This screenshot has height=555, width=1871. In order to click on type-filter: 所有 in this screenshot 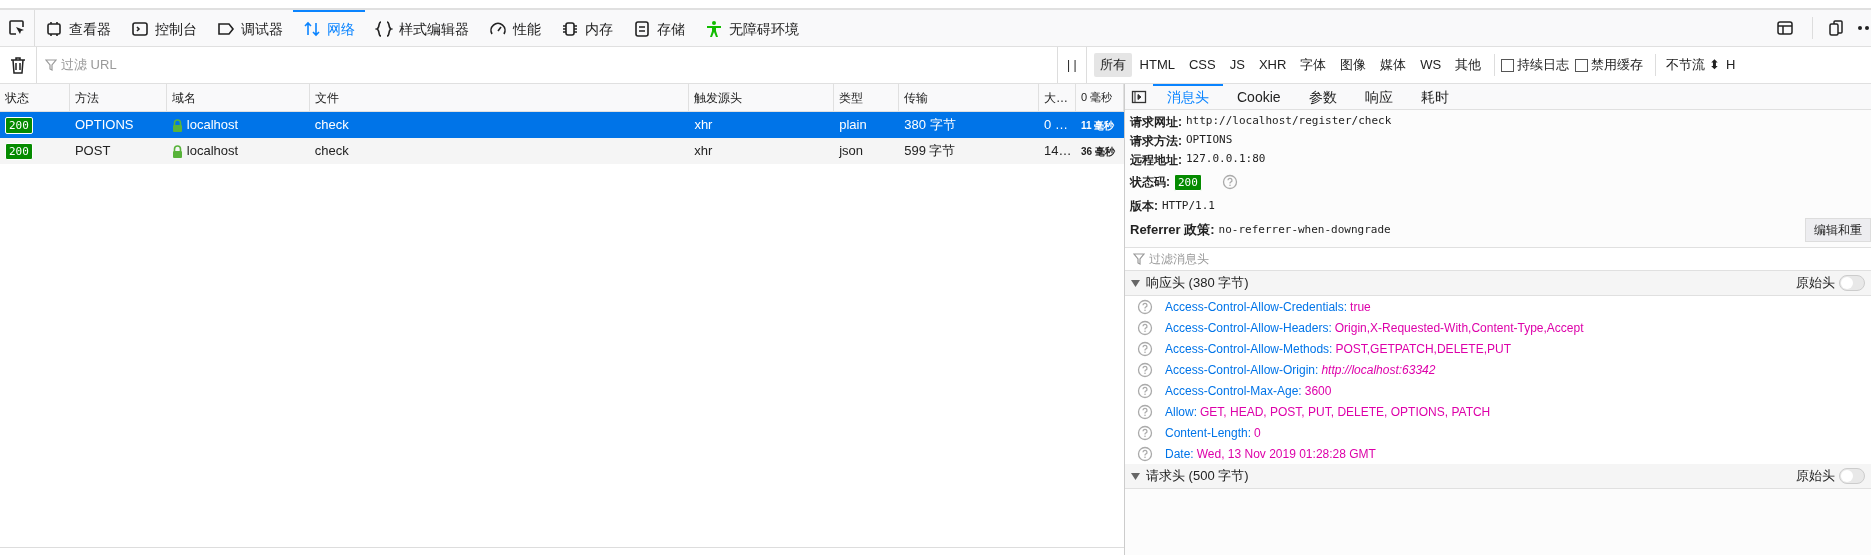, I will do `click(1112, 65)`.